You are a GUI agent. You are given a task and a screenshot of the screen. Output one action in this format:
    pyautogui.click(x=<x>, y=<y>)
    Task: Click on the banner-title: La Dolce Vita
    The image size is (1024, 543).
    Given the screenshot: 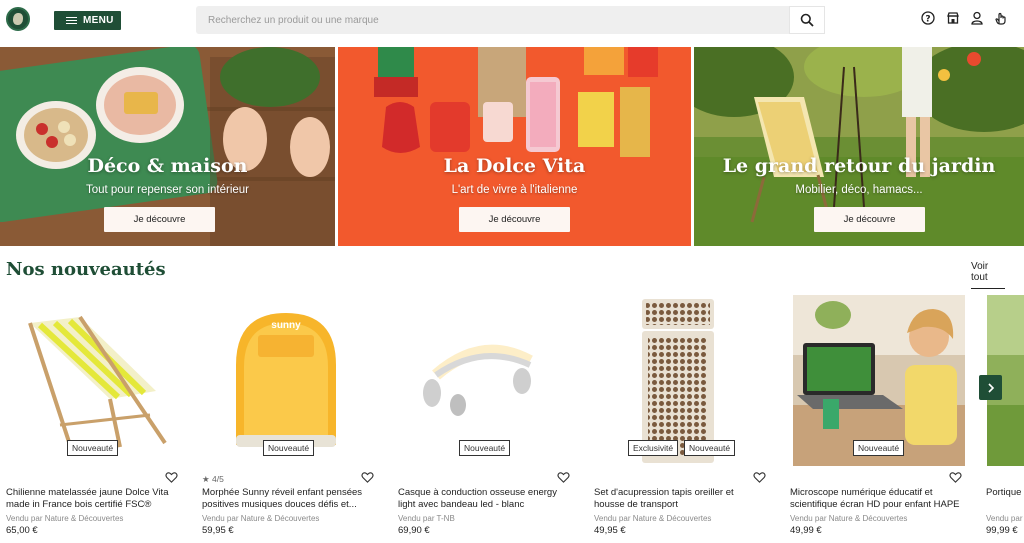 What is the action you would take?
    pyautogui.click(x=514, y=166)
    